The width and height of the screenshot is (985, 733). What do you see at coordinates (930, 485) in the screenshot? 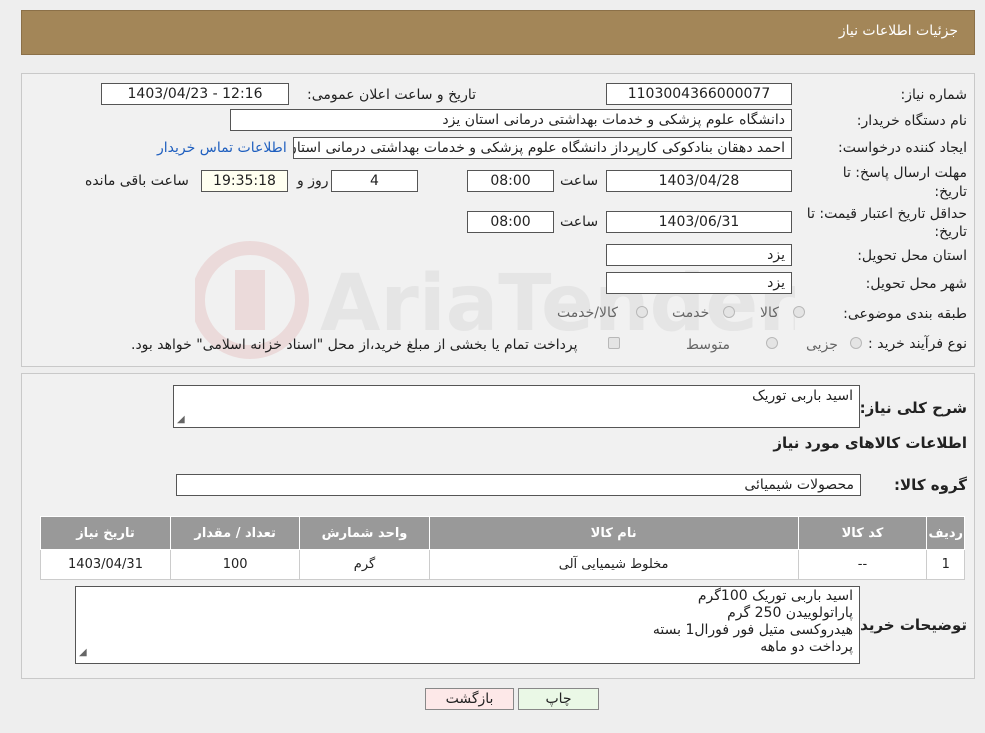
I see `goods-group-label: گروه کالا:` at bounding box center [930, 485].